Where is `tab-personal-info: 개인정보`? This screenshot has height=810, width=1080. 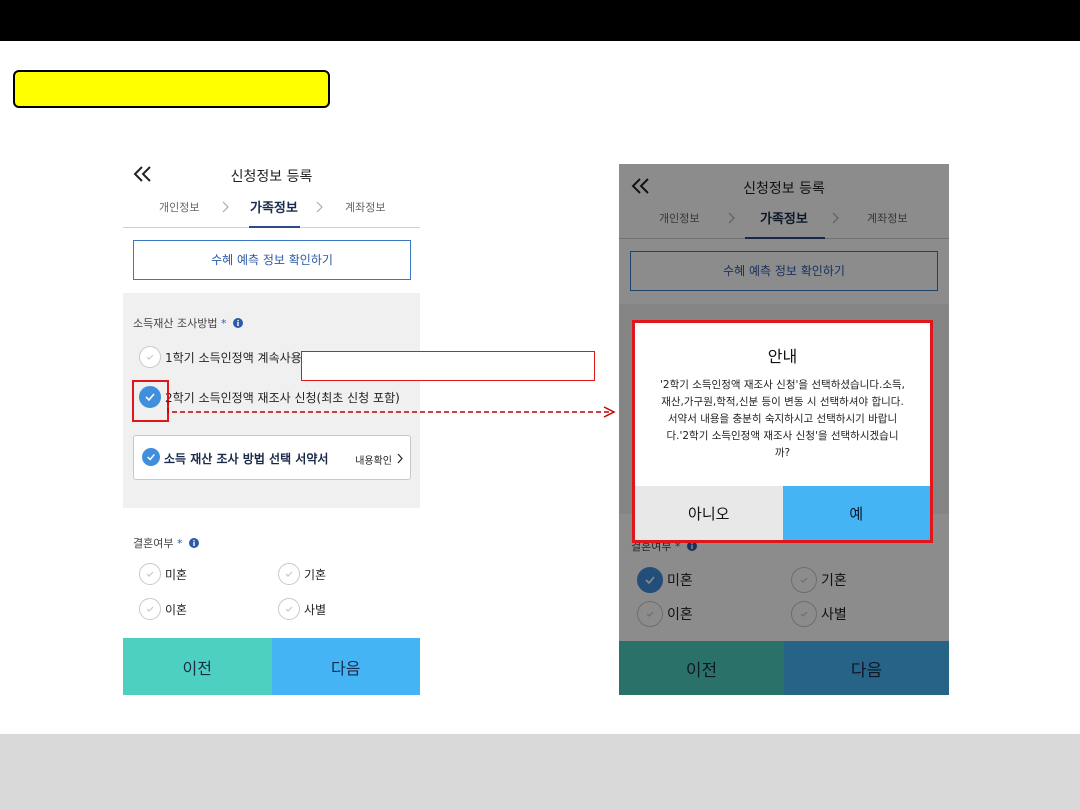 tab-personal-info: 개인정보 is located at coordinates (179, 207).